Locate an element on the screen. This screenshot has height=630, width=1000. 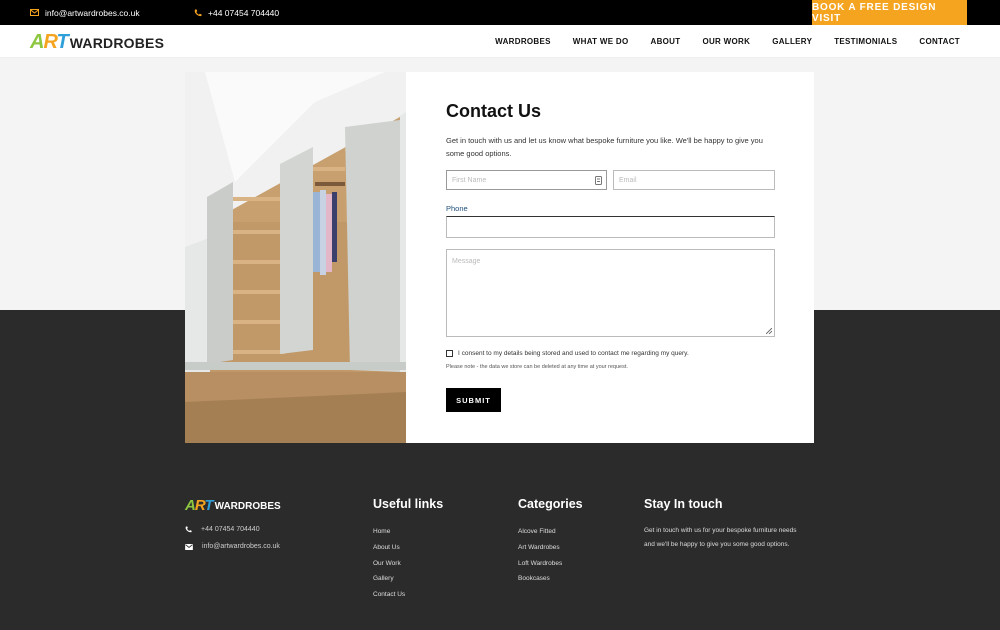
email-input: Email is located at coordinates (694, 180).